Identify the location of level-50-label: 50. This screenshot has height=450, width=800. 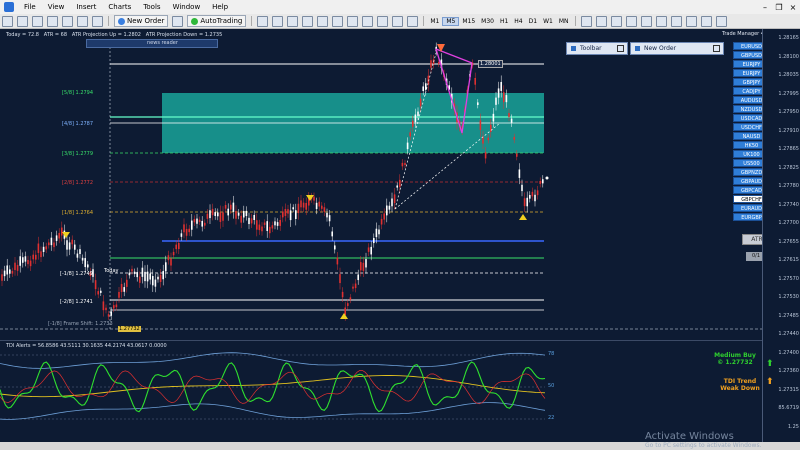
(551, 386).